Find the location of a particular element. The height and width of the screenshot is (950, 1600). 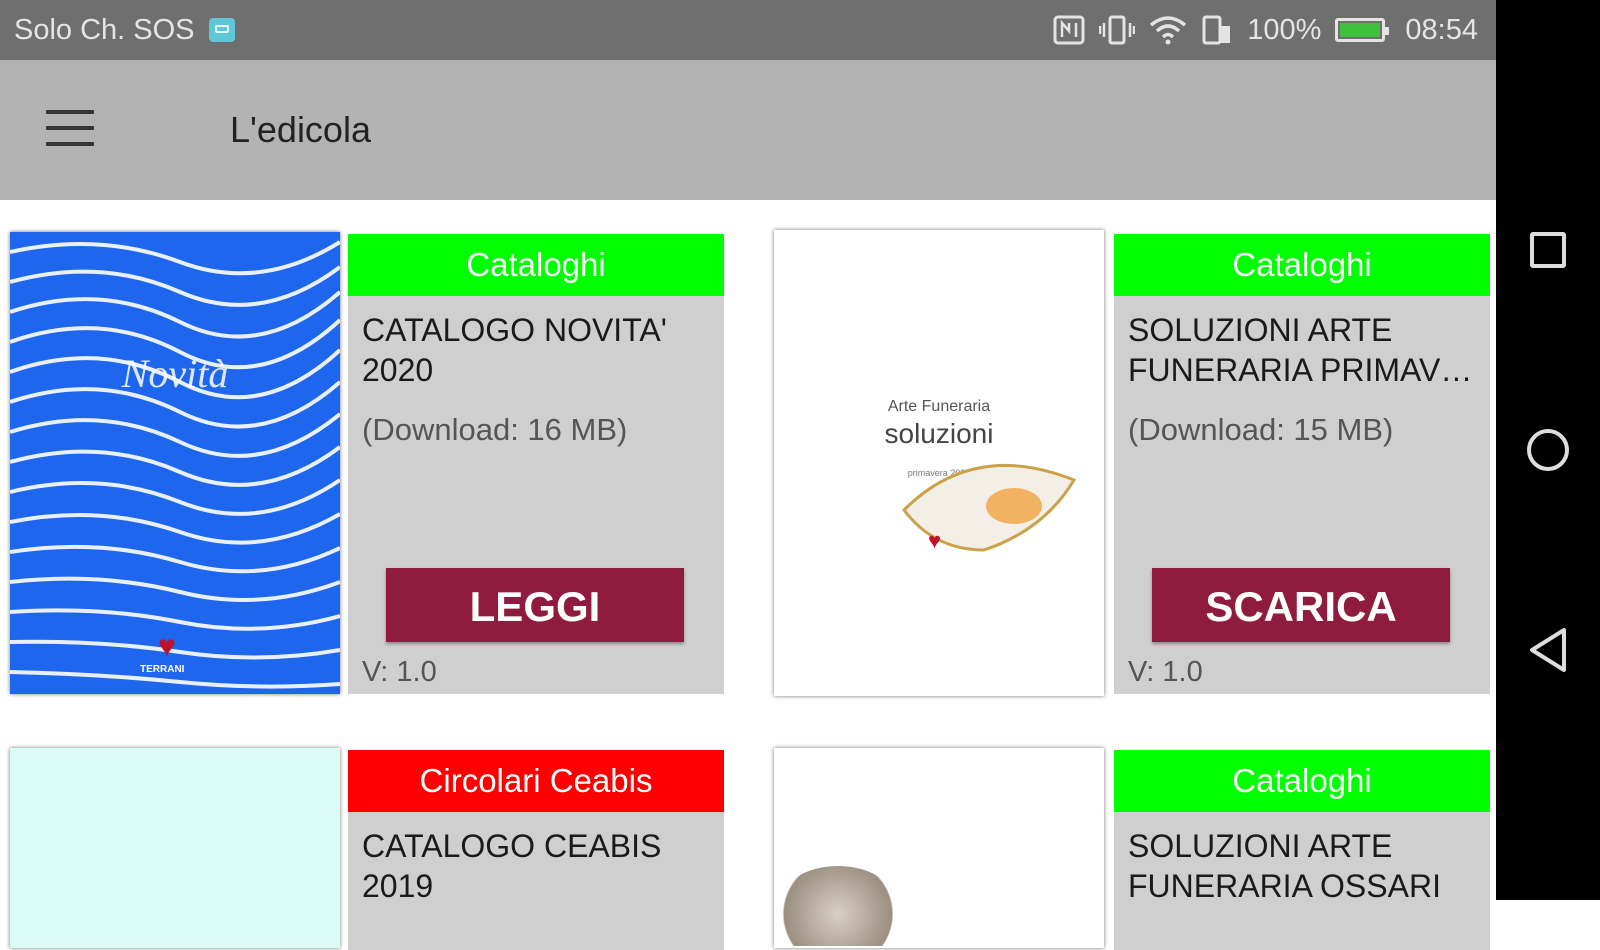

cover-logo-text: TERRANI is located at coordinates (162, 669).